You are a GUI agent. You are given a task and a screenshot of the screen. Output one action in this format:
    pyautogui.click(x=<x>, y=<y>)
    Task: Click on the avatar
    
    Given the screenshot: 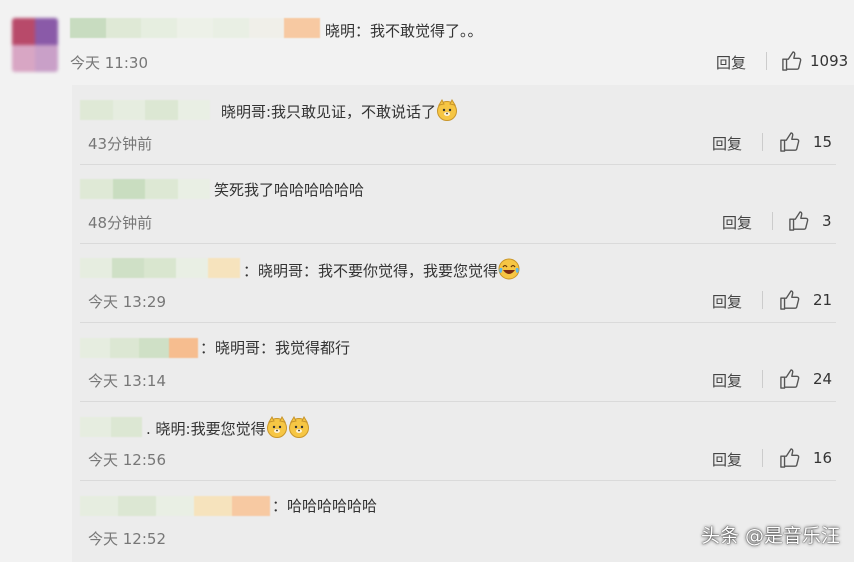 What is the action you would take?
    pyautogui.click(x=35, y=45)
    